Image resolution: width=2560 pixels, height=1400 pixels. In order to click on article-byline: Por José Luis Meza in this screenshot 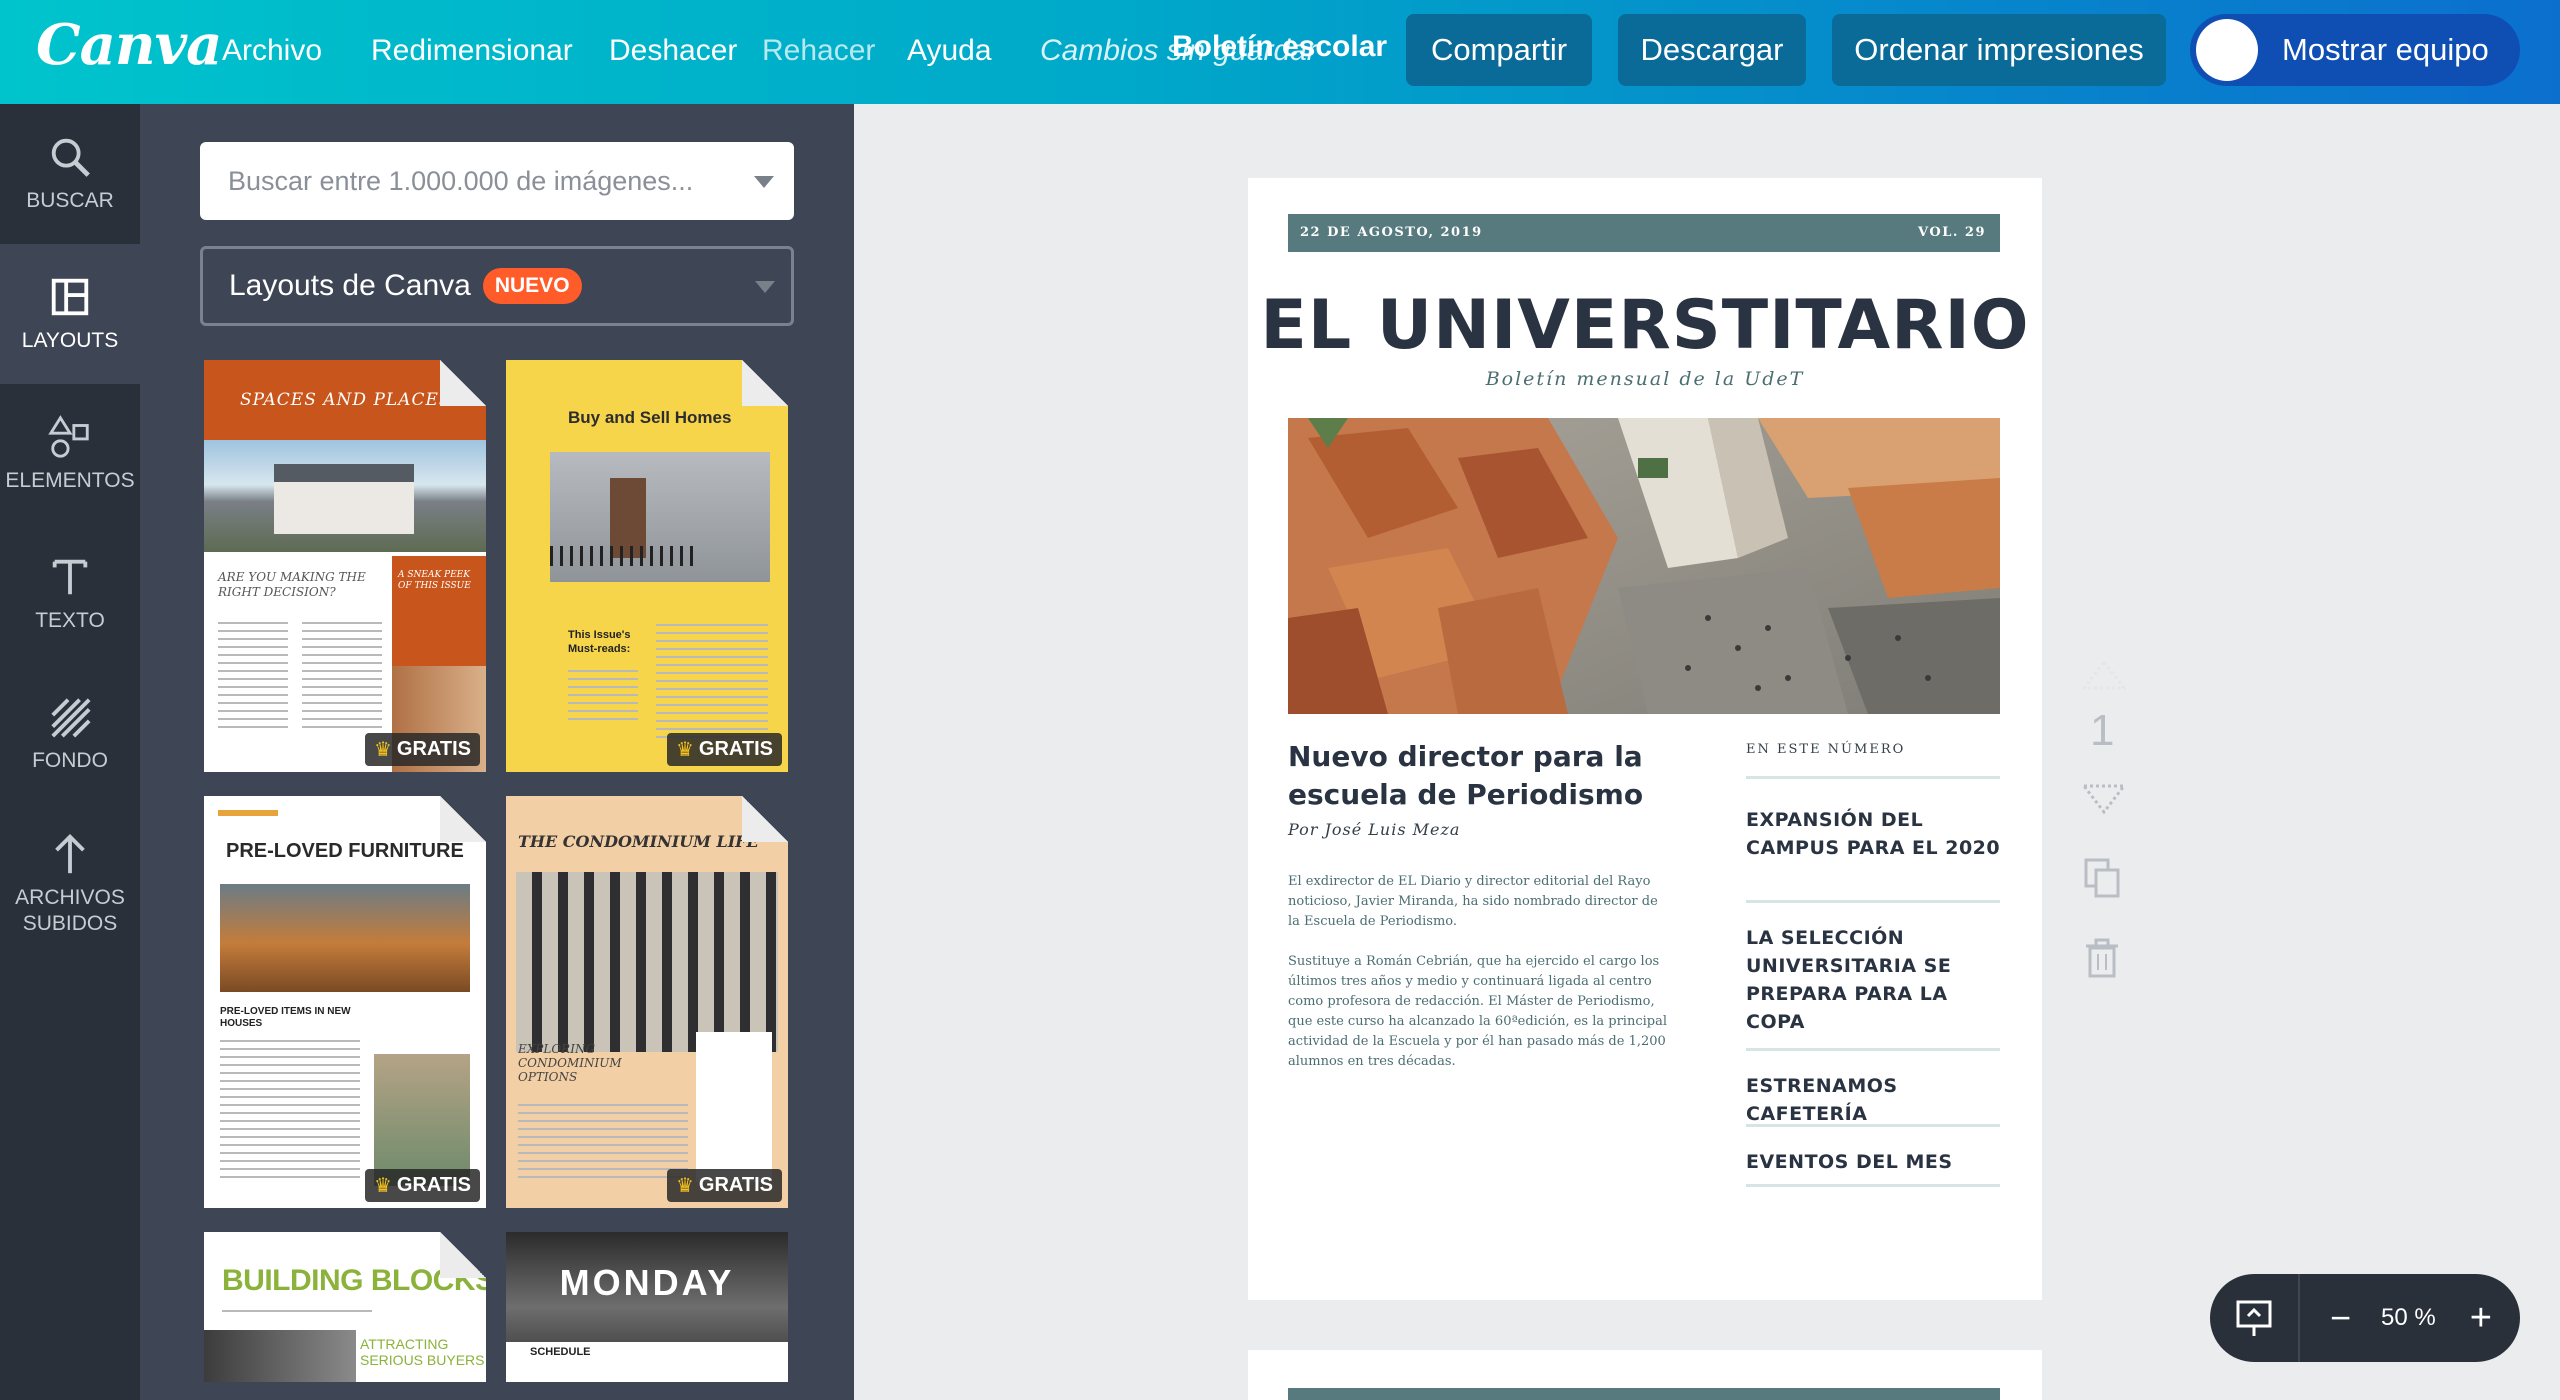, I will do `click(1374, 829)`.